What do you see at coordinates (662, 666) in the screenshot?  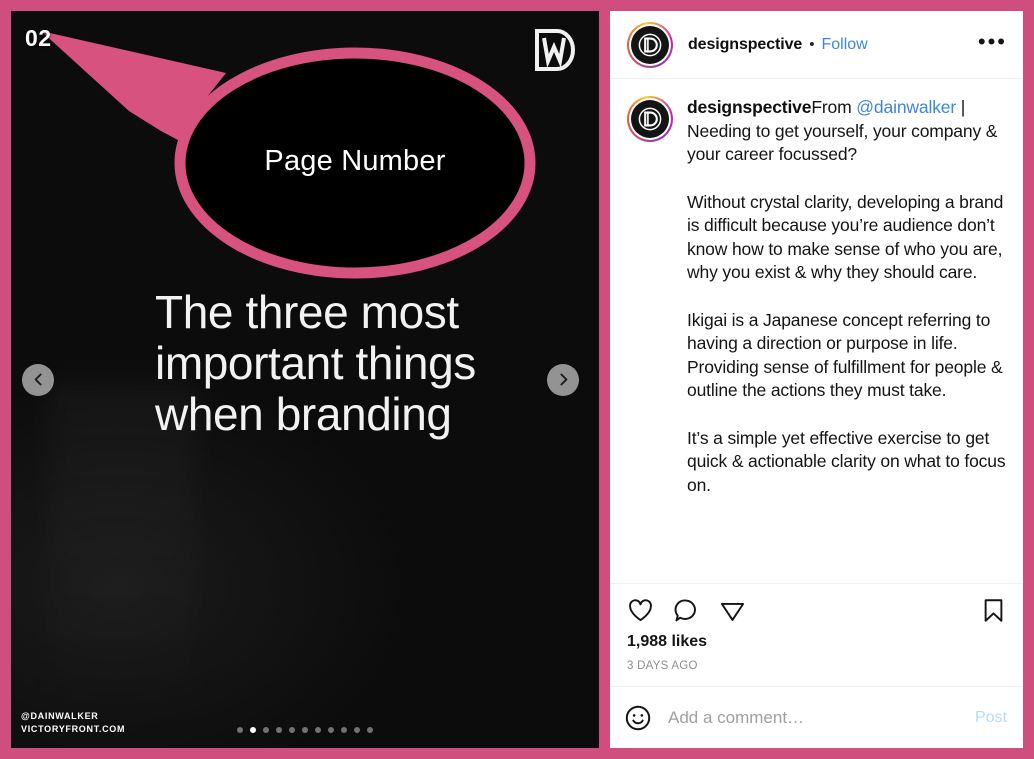 I see `post-timestamp: 3 DAYS AGO` at bounding box center [662, 666].